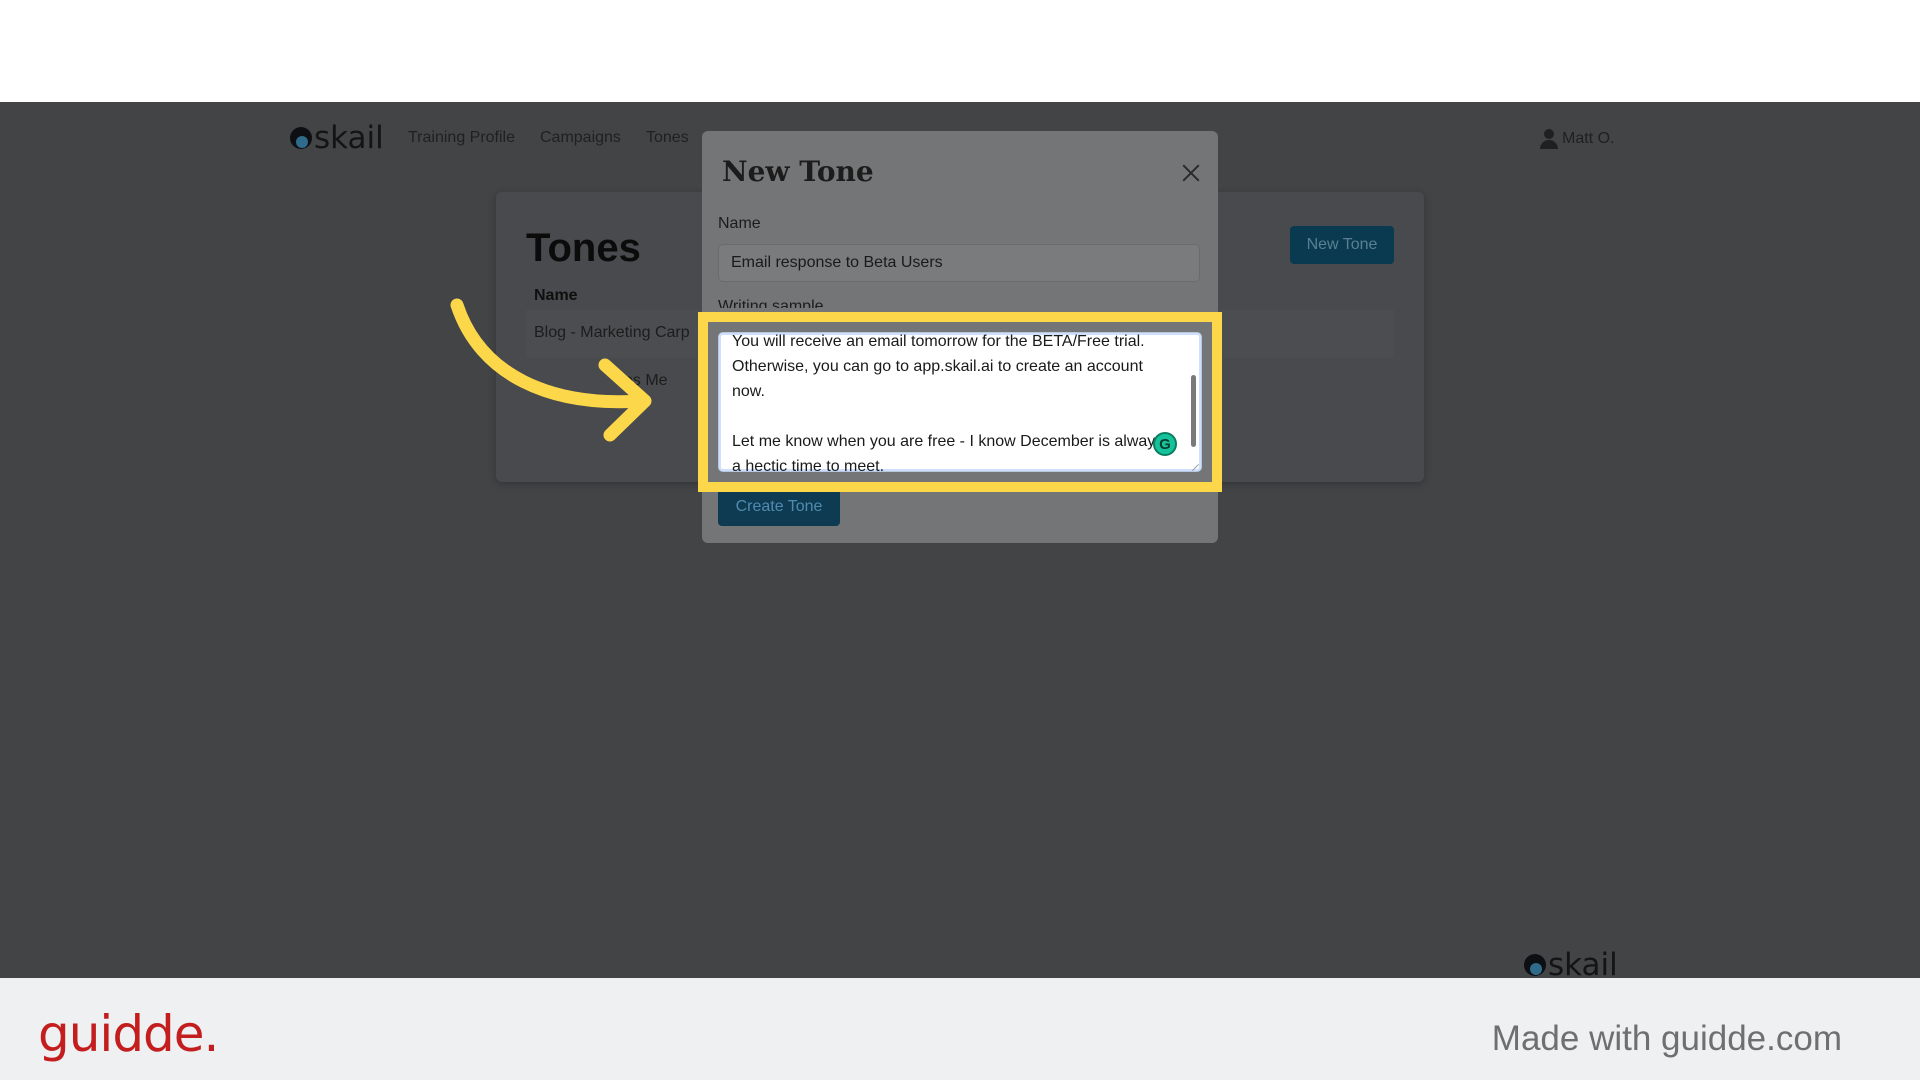 The image size is (1920, 1080). I want to click on writing-sample-label: Writing sample, so click(771, 303).